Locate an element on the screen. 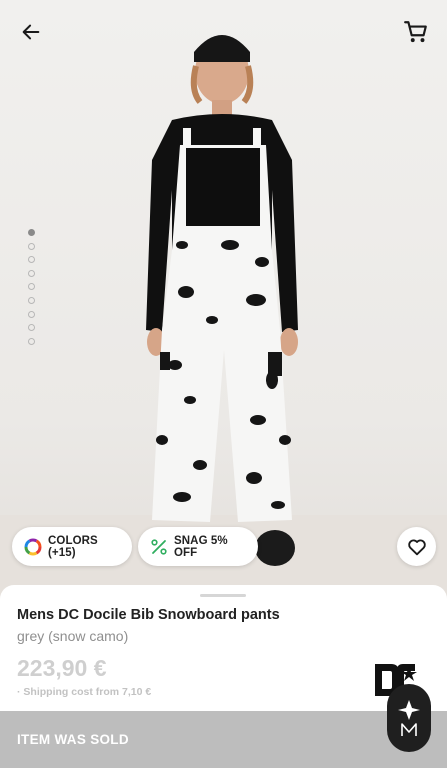 The height and width of the screenshot is (768, 447). gallery-pagination is located at coordinates (32, 290).